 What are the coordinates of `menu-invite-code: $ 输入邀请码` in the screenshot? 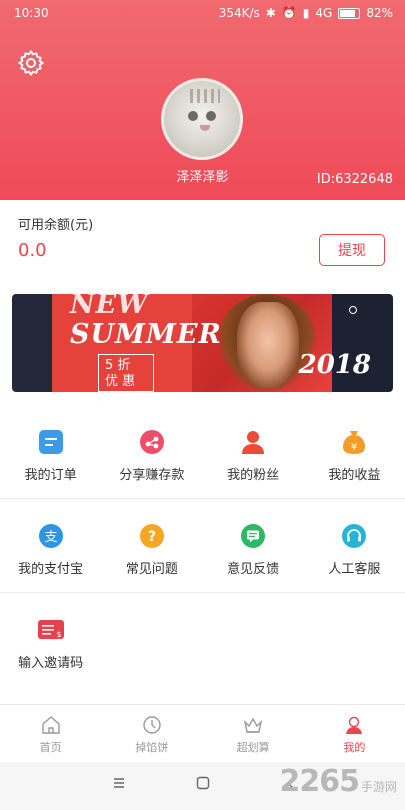 It's located at (50, 643).